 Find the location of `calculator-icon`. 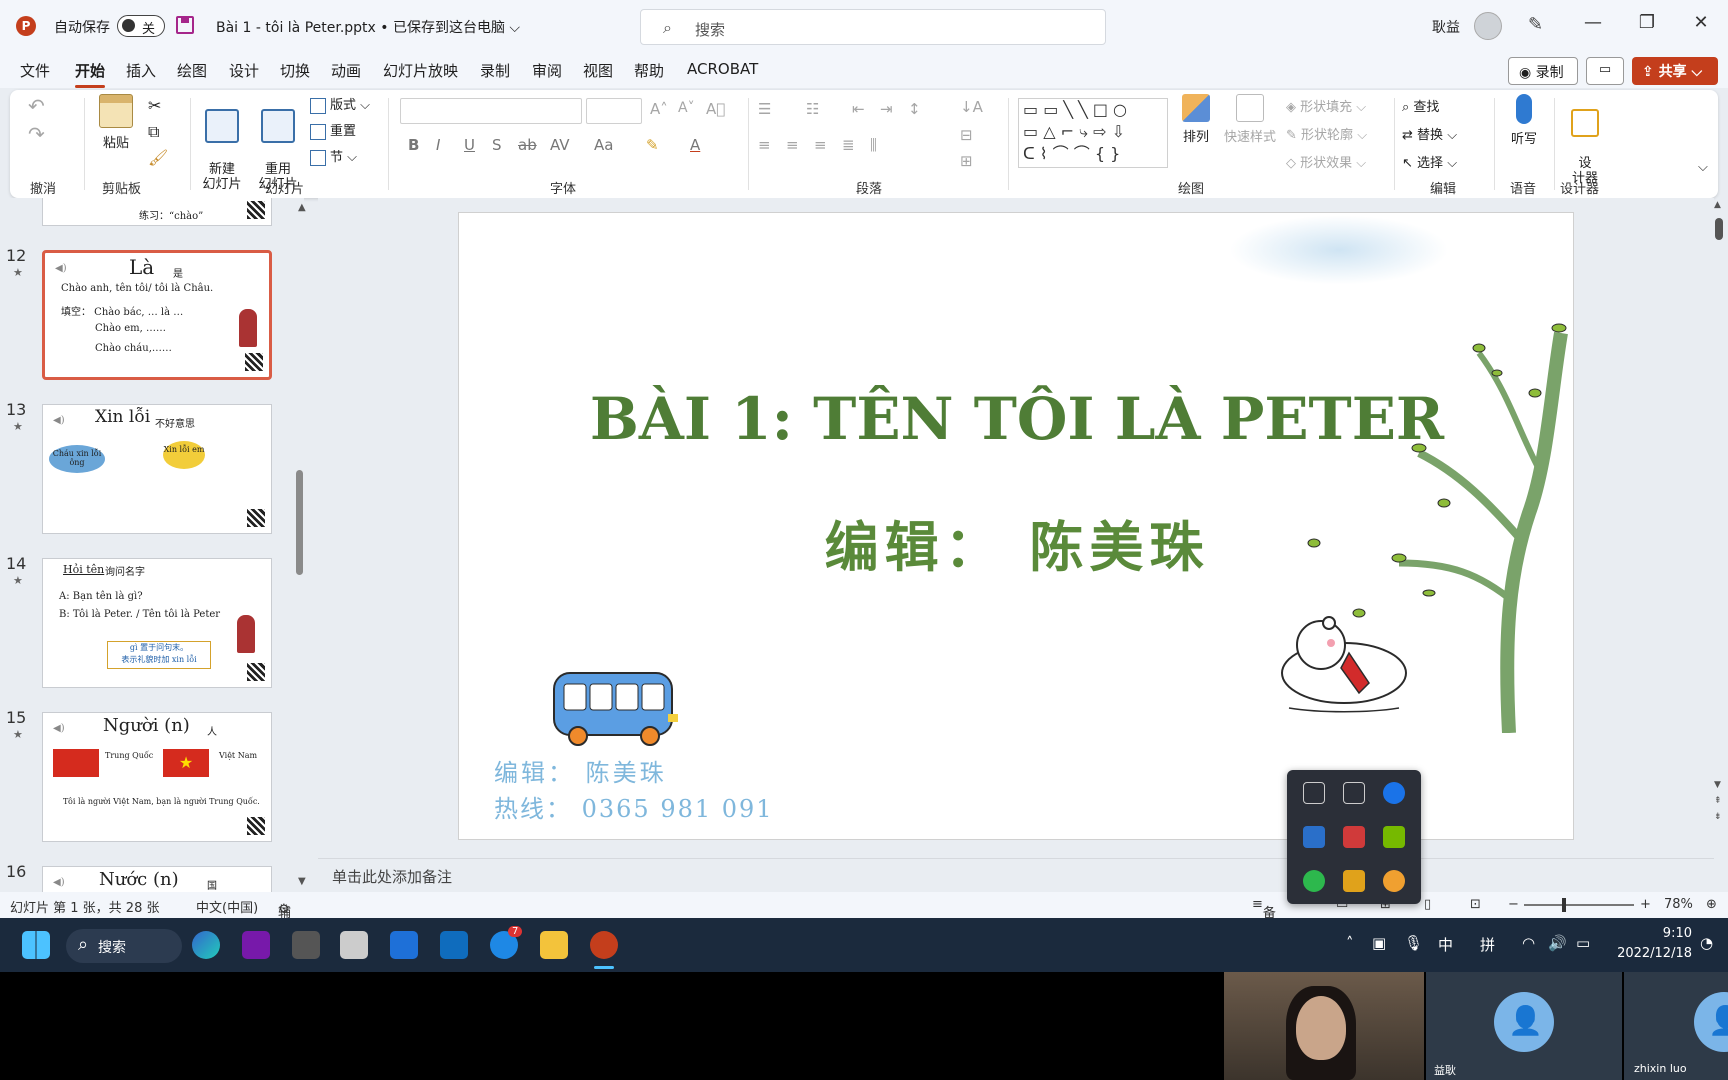

calculator-icon is located at coordinates (306, 945).